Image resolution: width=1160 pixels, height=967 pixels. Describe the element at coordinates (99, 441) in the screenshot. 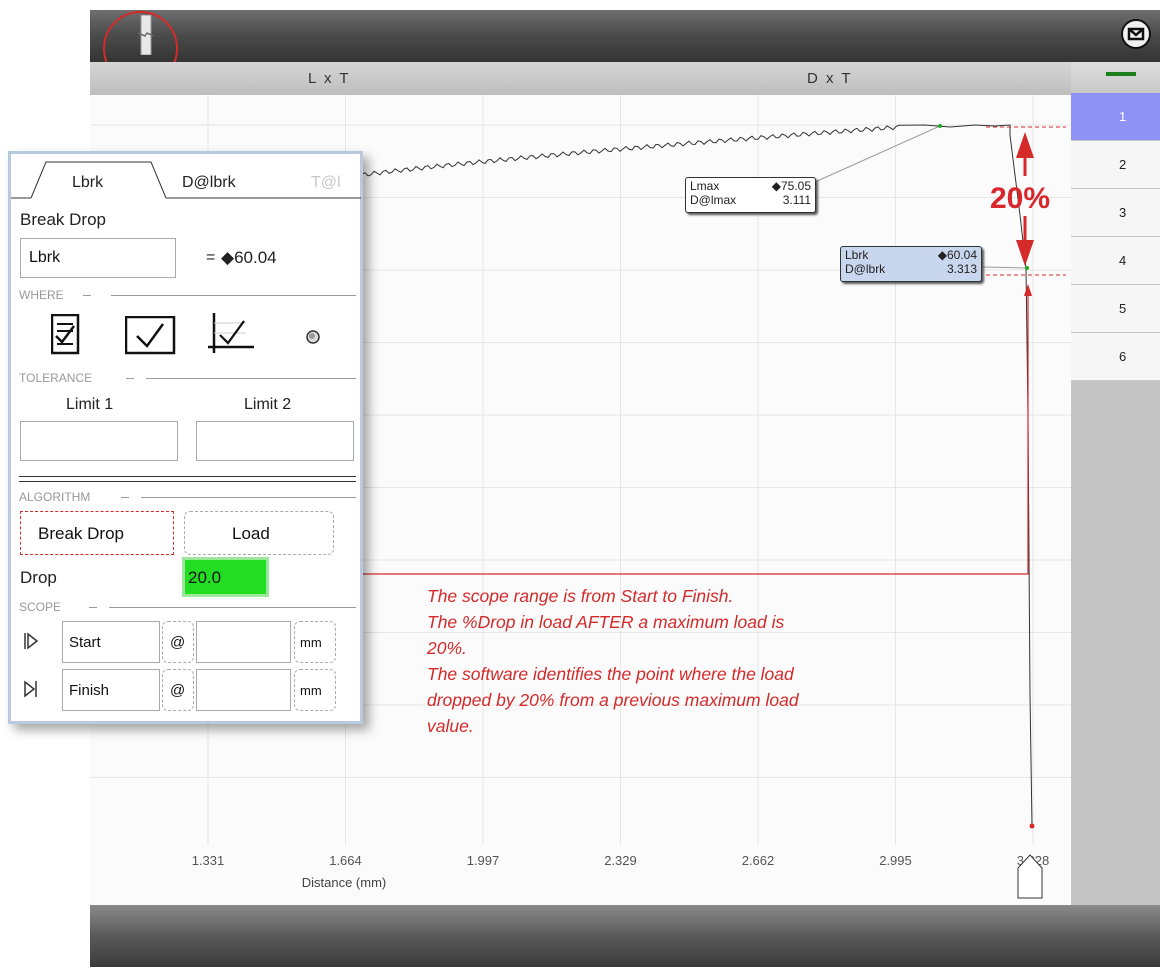

I see `limit1-input` at that location.